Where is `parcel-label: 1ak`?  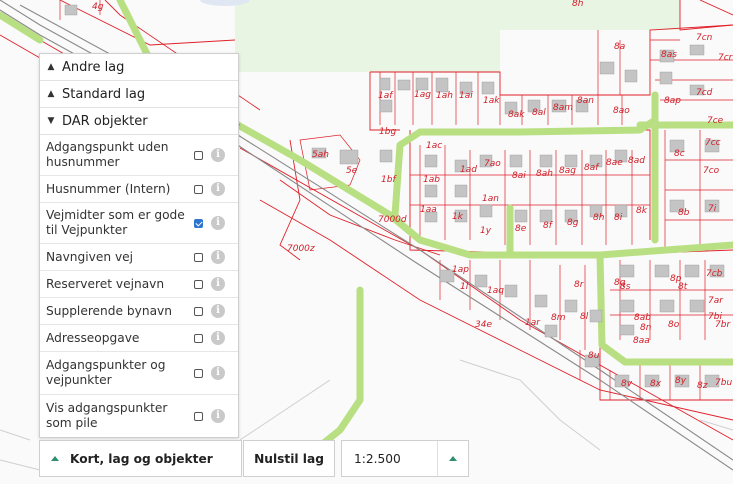 parcel-label: 1ak is located at coordinates (491, 101).